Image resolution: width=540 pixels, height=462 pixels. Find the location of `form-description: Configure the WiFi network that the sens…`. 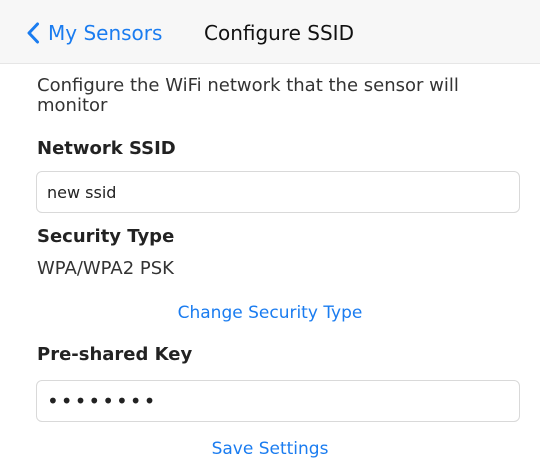

form-description: Configure the WiFi network that the sens… is located at coordinates (248, 95).